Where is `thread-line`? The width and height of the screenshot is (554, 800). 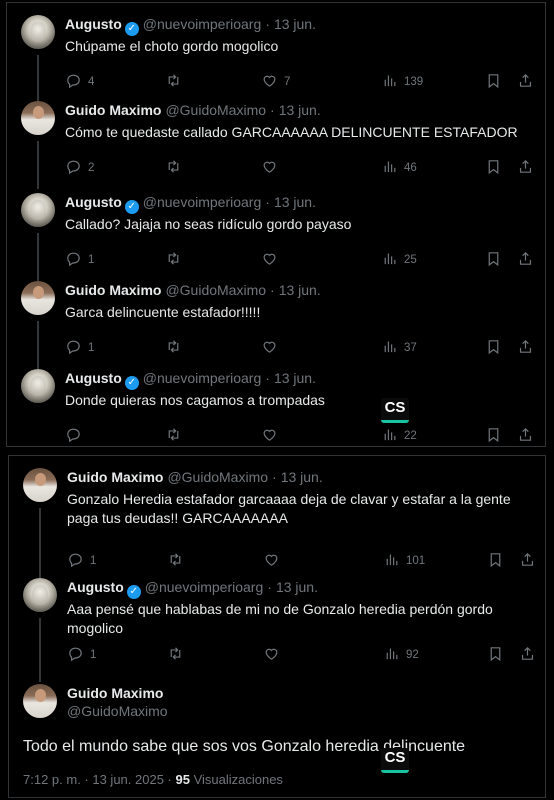 thread-line is located at coordinates (38, 257).